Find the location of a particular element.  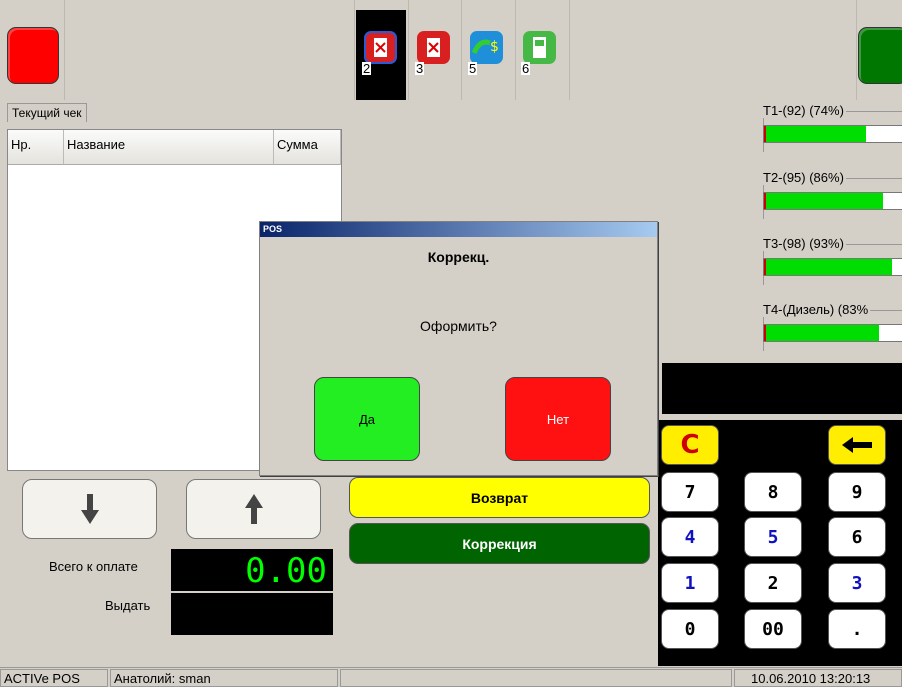

pump-6: 6 is located at coordinates (539, 52).